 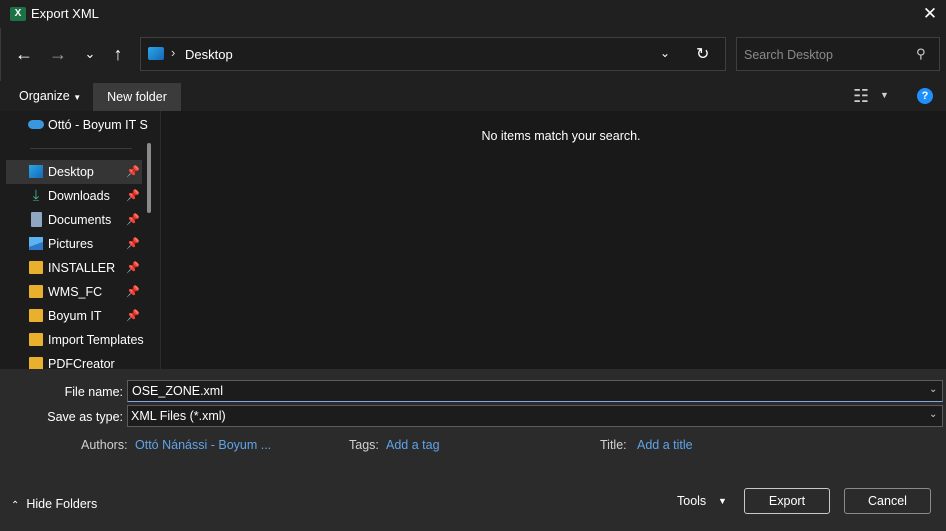 I want to click on title-label: Title:, so click(x=613, y=445).